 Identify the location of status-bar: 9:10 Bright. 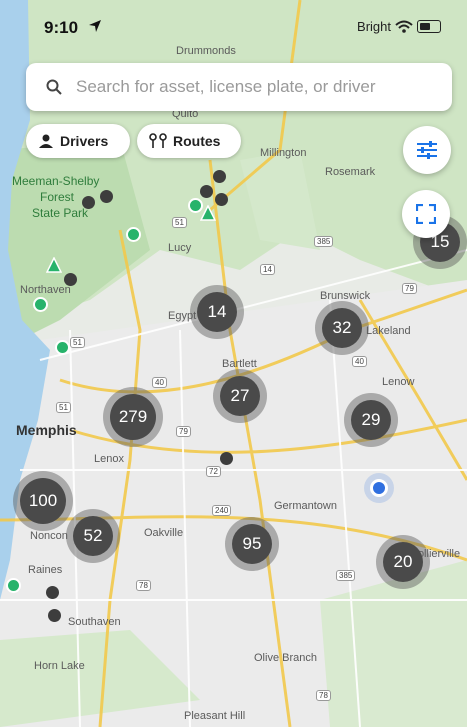
(233, 28).